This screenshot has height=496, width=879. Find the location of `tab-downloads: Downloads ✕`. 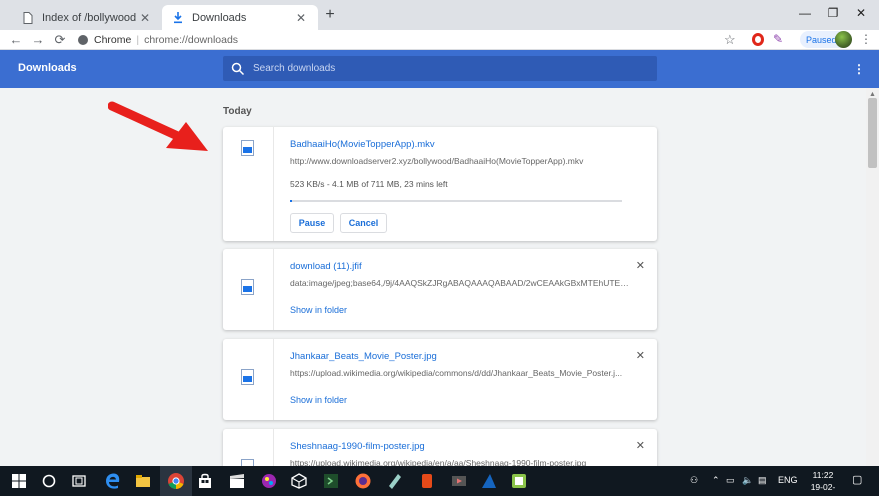

tab-downloads: Downloads ✕ is located at coordinates (240, 17).